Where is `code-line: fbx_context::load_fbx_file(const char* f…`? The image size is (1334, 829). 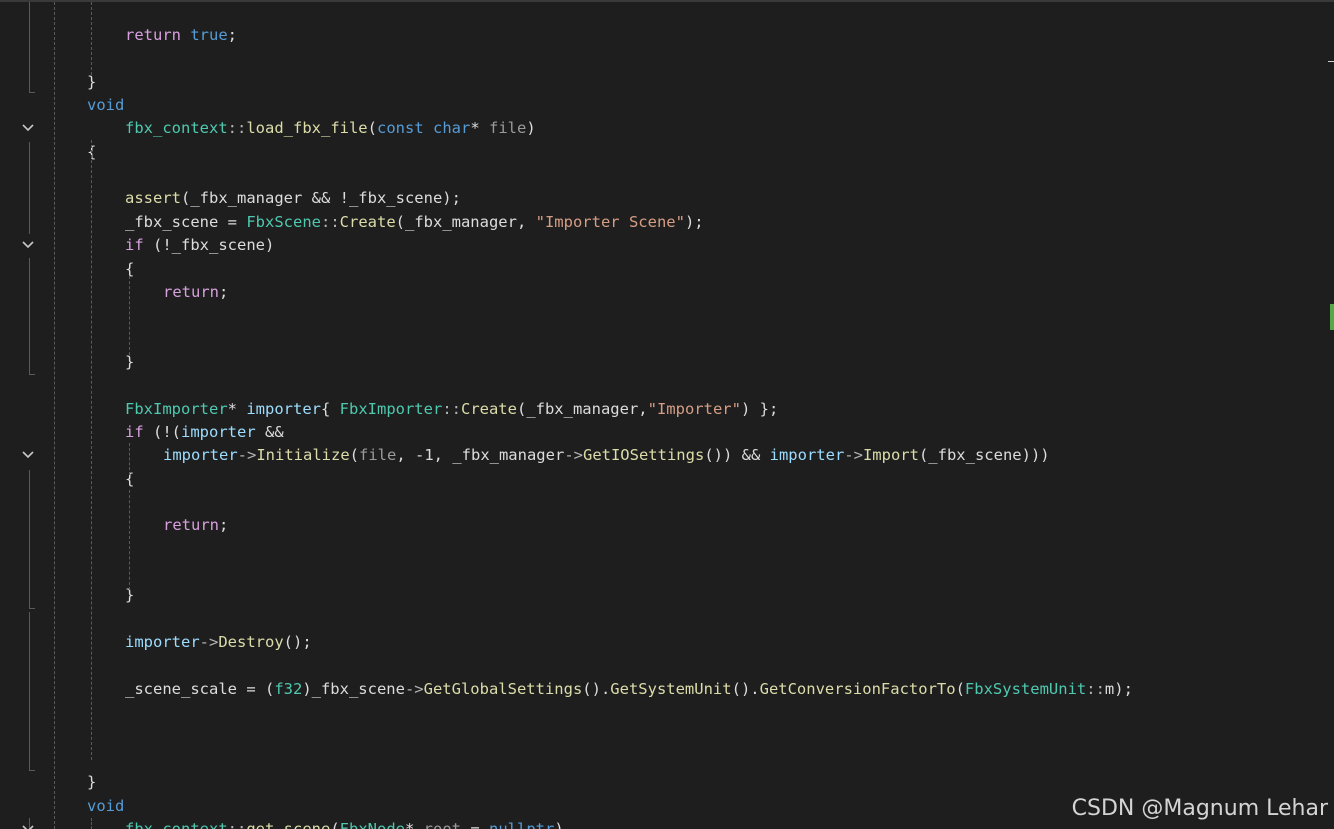
code-line: fbx_context::load_fbx_file(const char* f… is located at coordinates (660, 128).